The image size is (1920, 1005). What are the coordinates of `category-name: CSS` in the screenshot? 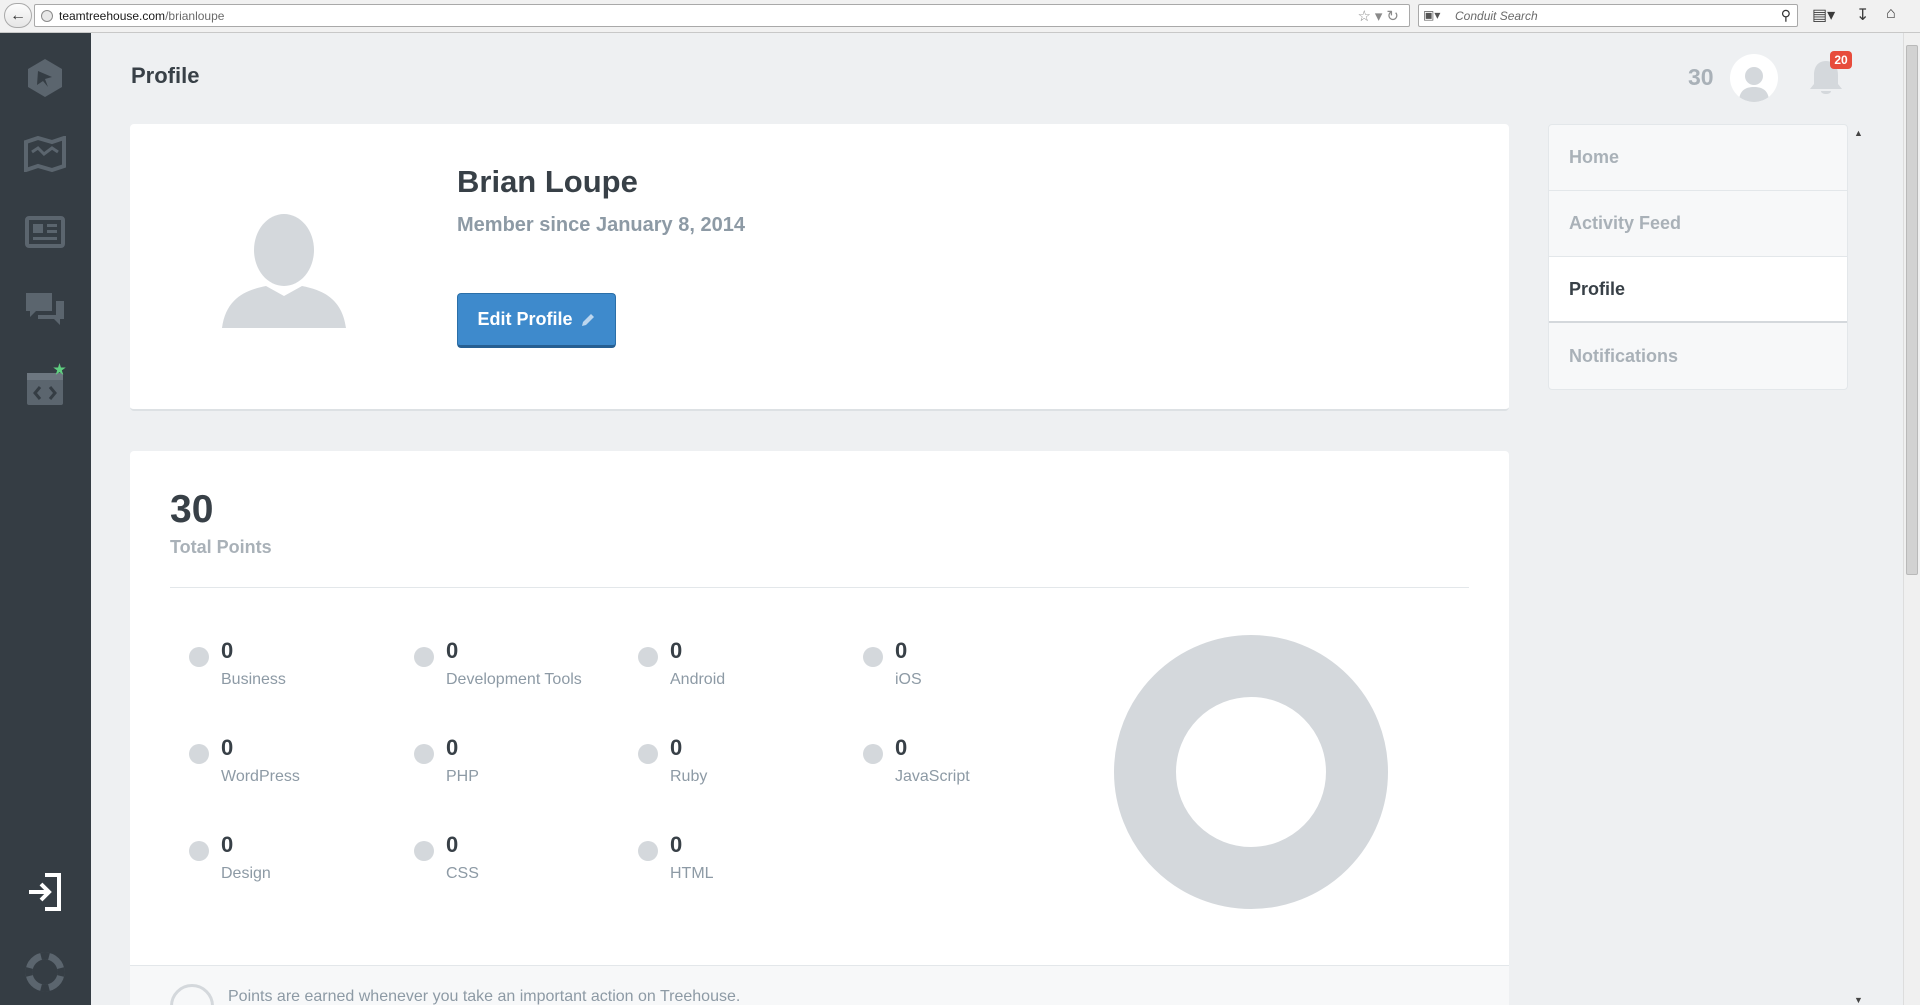 It's located at (462, 873).